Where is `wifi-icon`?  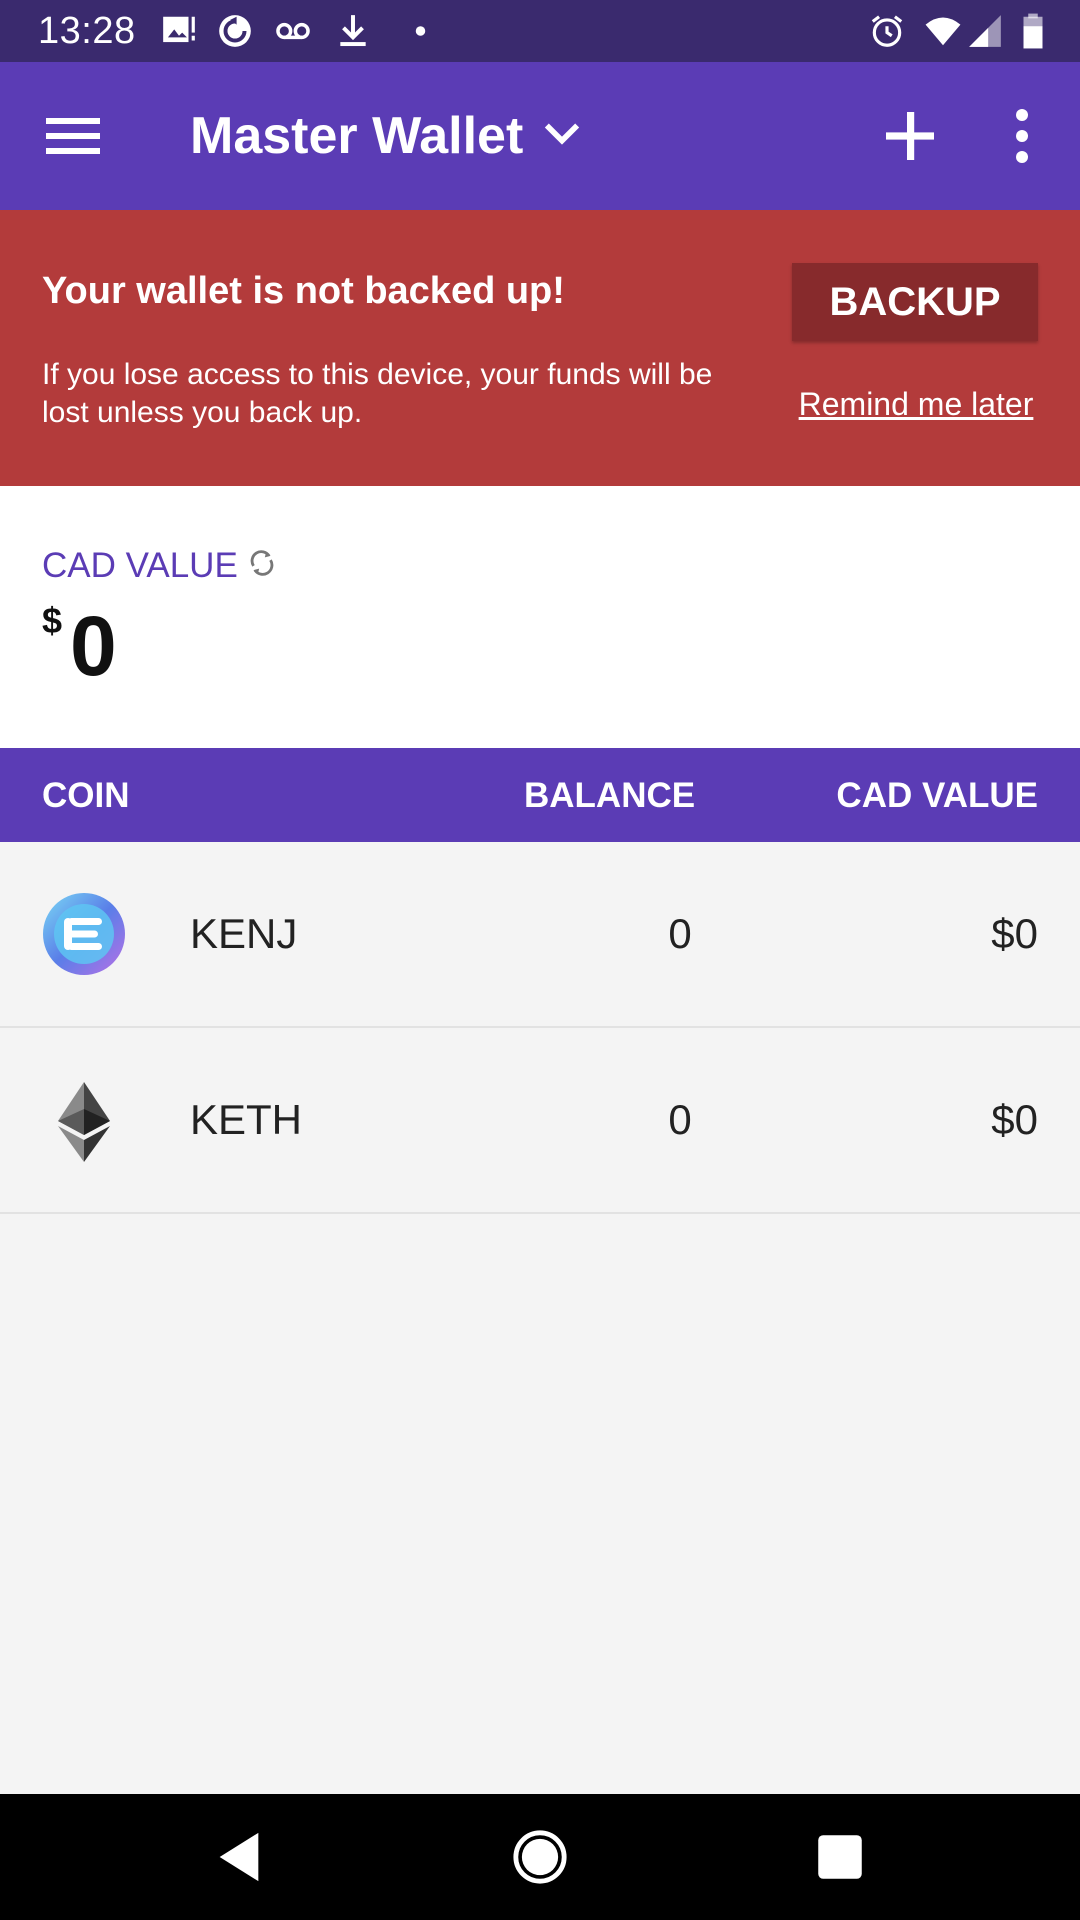
wifi-icon is located at coordinates (943, 31).